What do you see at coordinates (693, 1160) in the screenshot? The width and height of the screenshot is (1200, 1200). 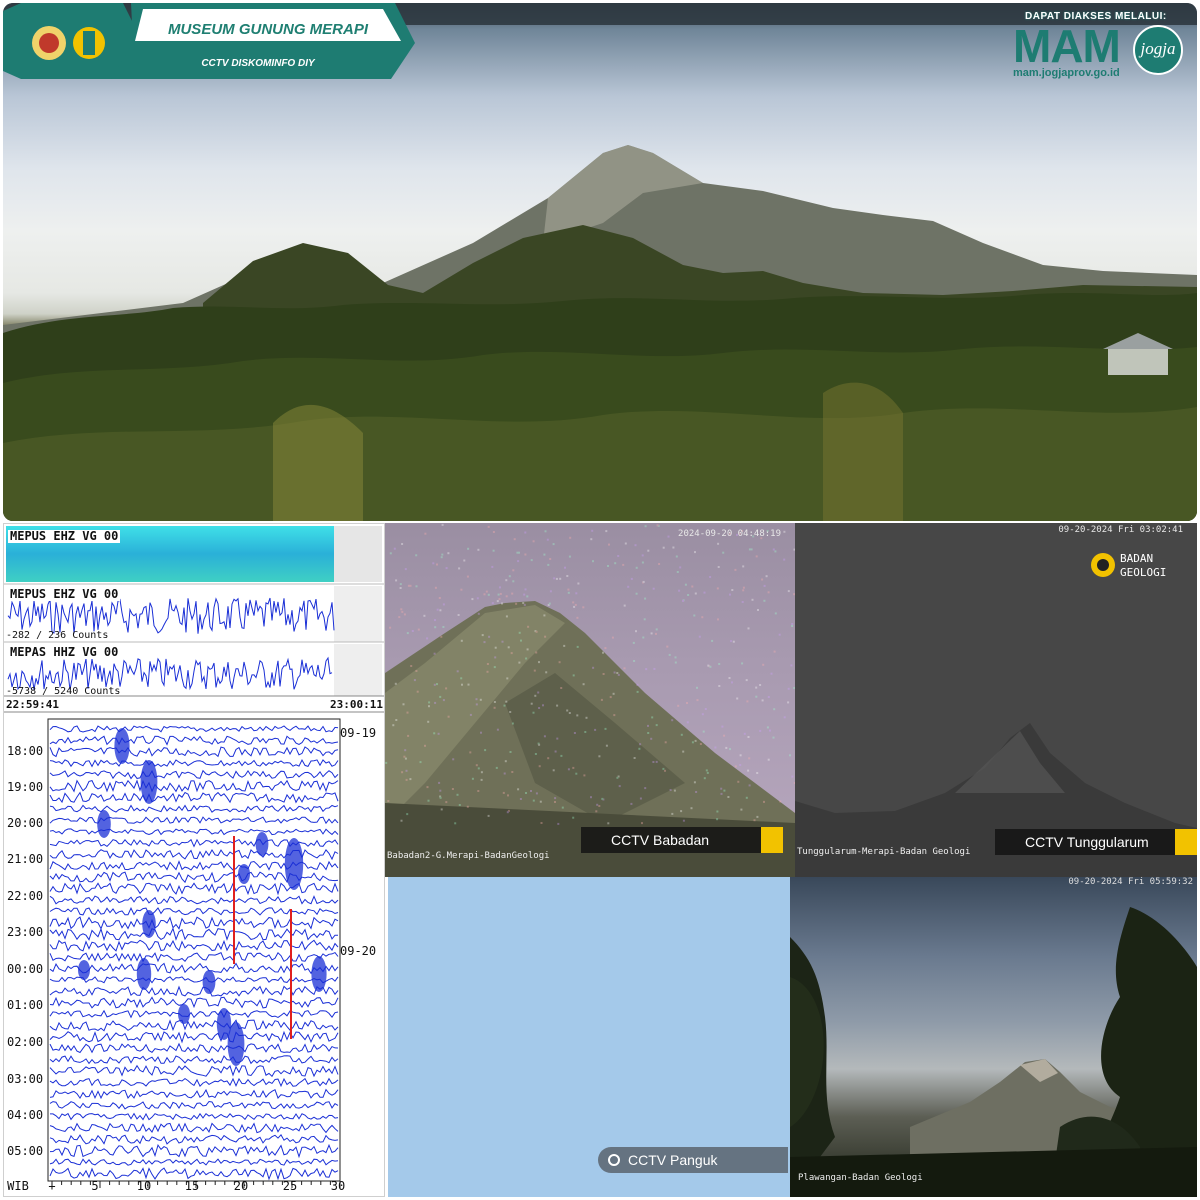 I see `cctv-panguk-tag: CCTV Panguk` at bounding box center [693, 1160].